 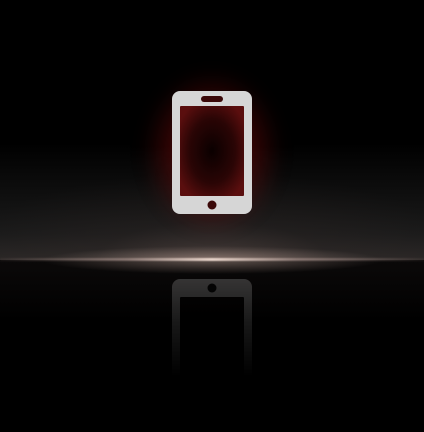 I want to click on phone-speaker, so click(x=212, y=99).